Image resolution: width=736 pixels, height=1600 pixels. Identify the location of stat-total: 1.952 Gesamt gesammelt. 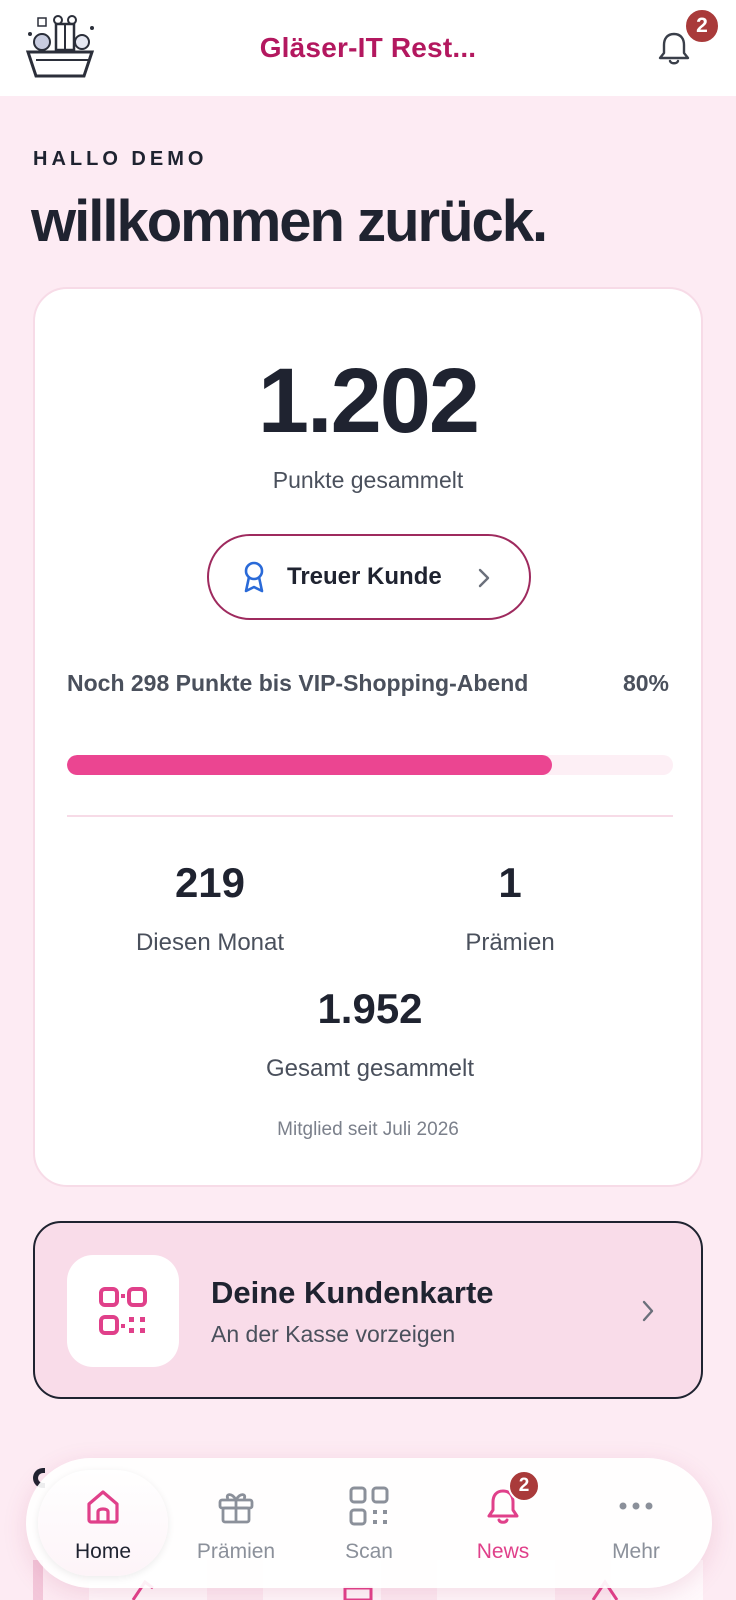
(370, 1034).